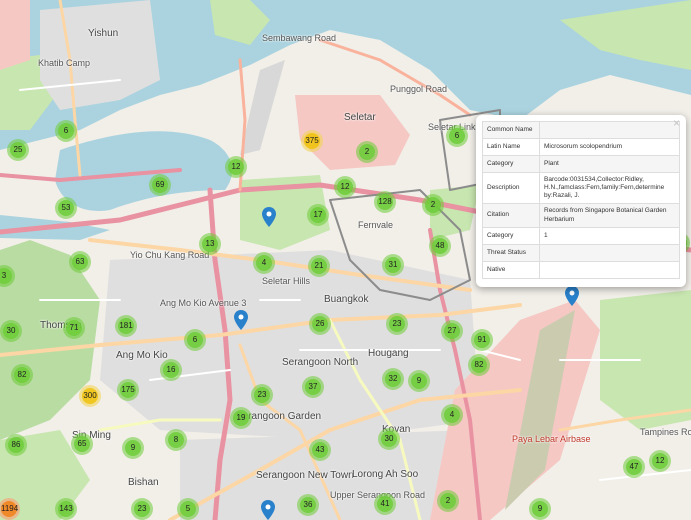 The image size is (691, 520). I want to click on record-field-value: Microsorum scolopendrium, so click(609, 147).